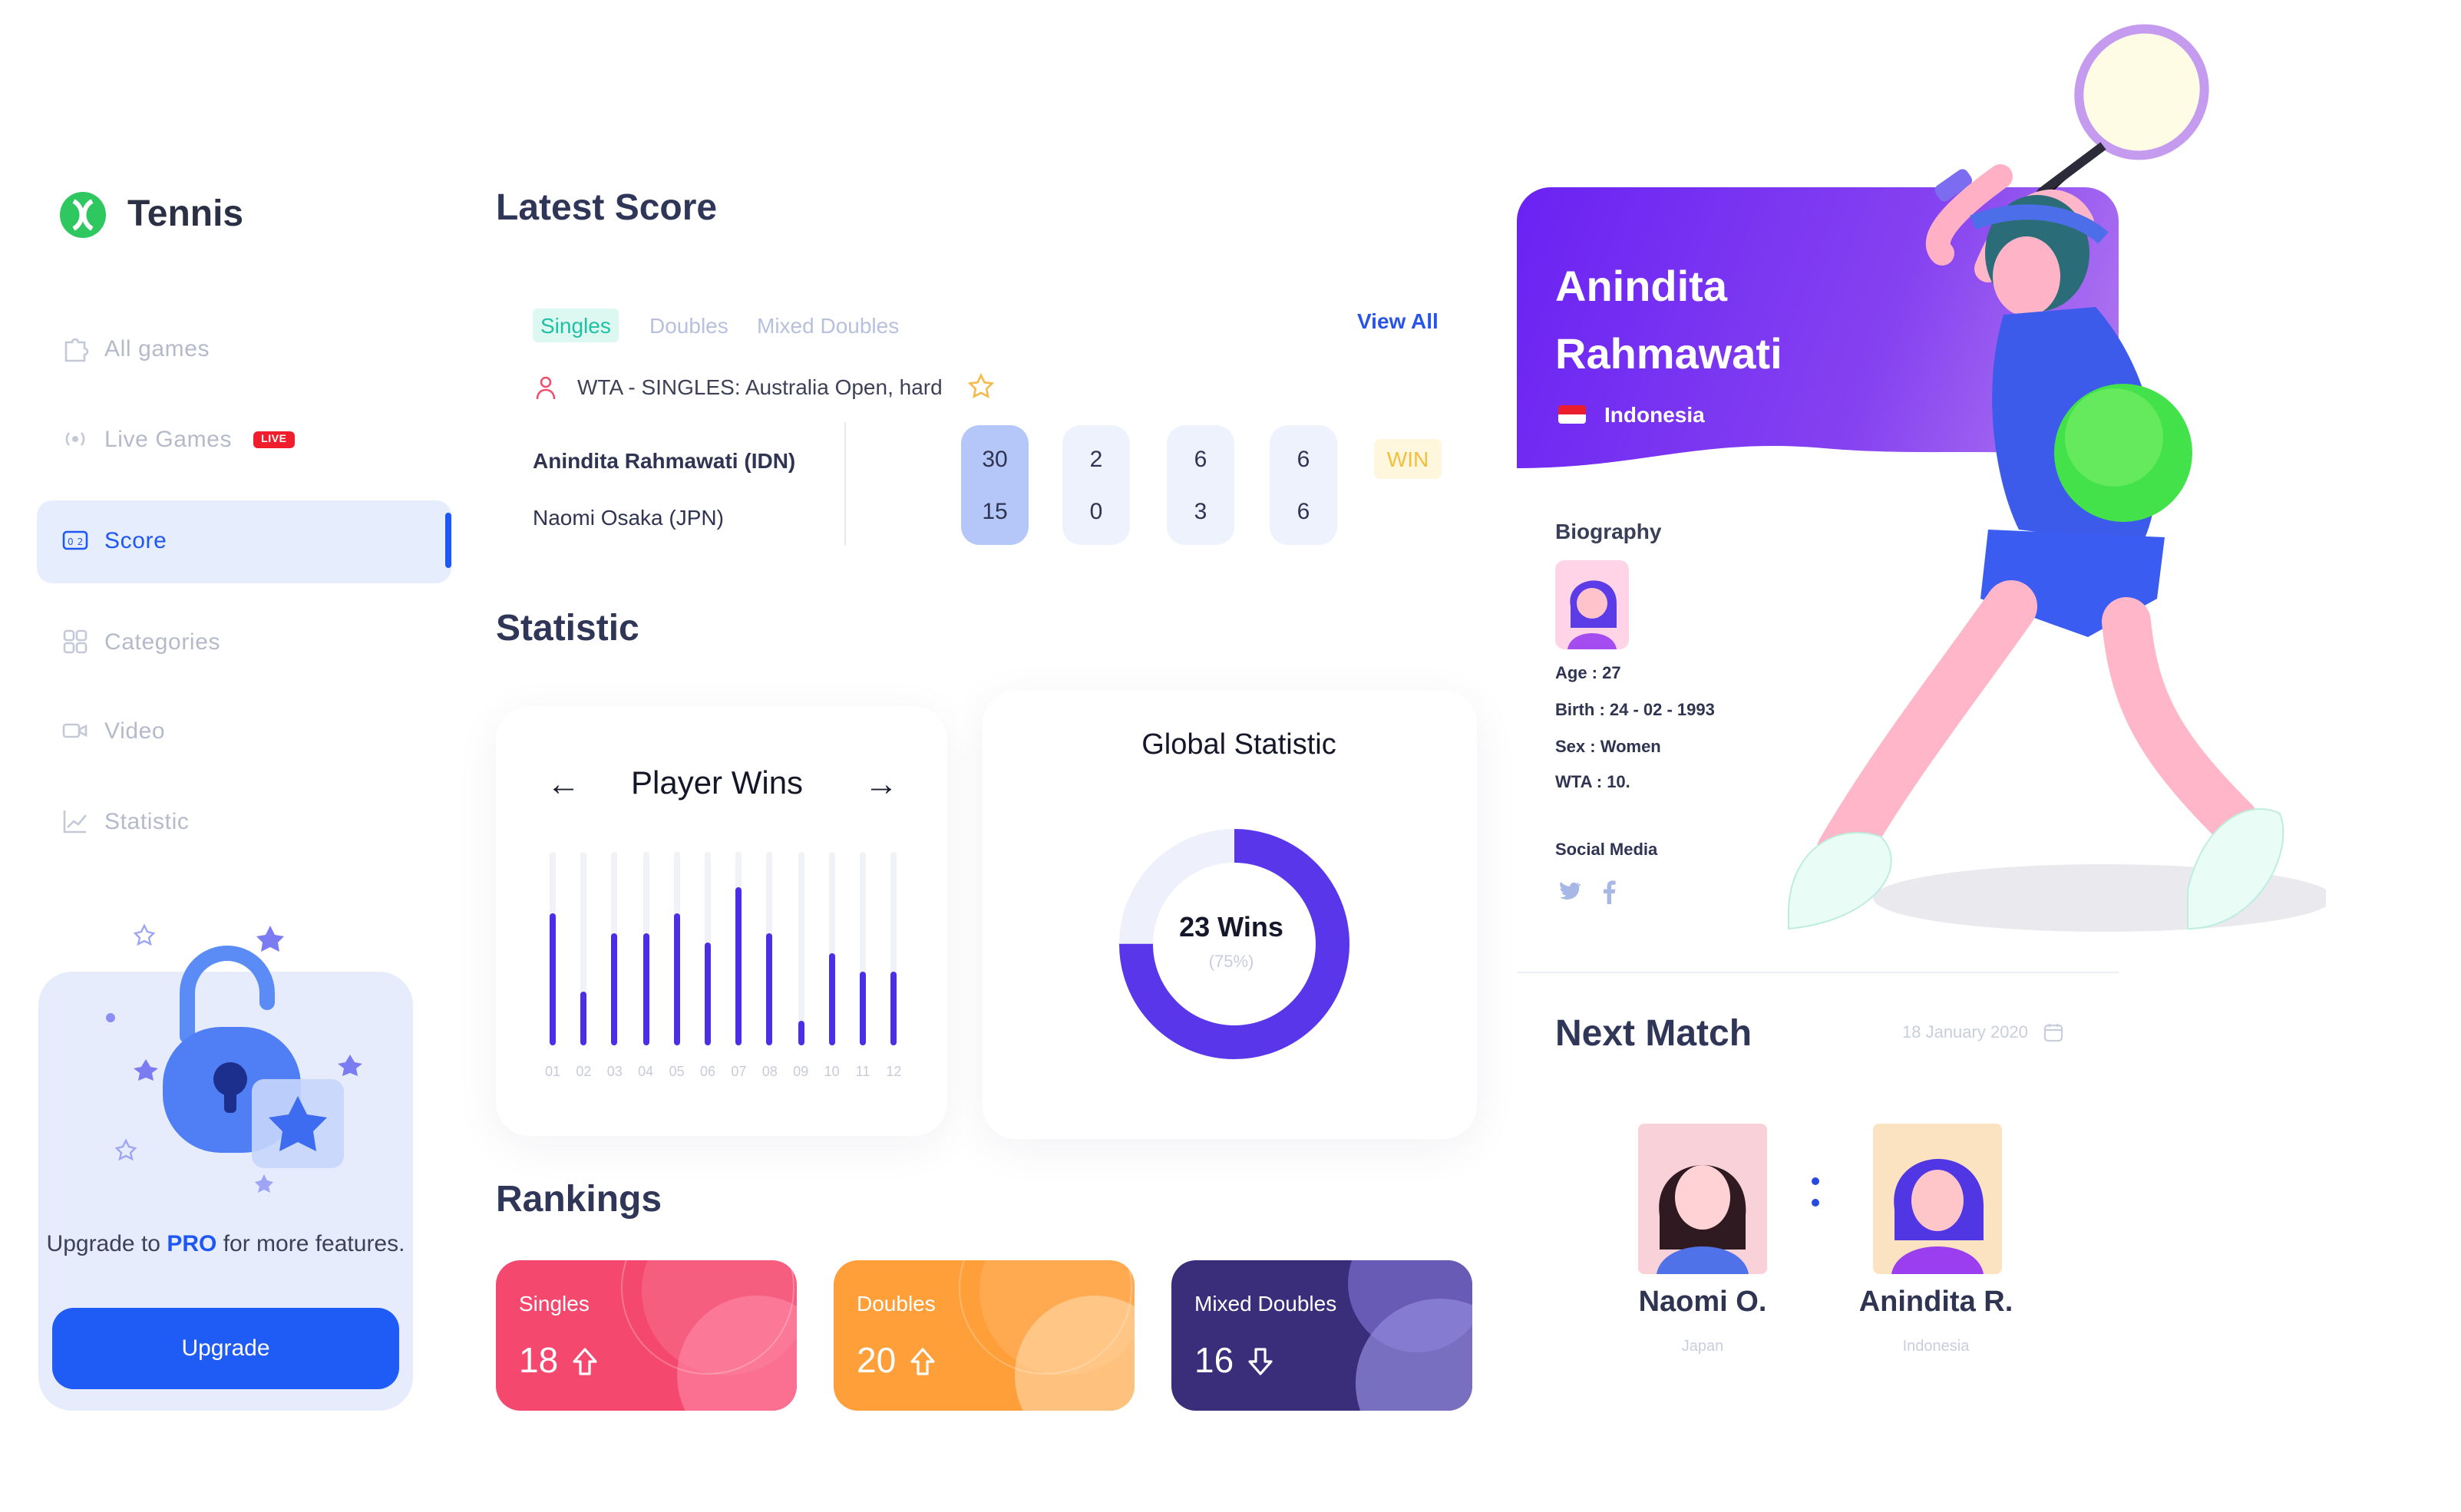 This screenshot has width=2461, height=1512. I want to click on next-arrow-icon: →, so click(881, 784).